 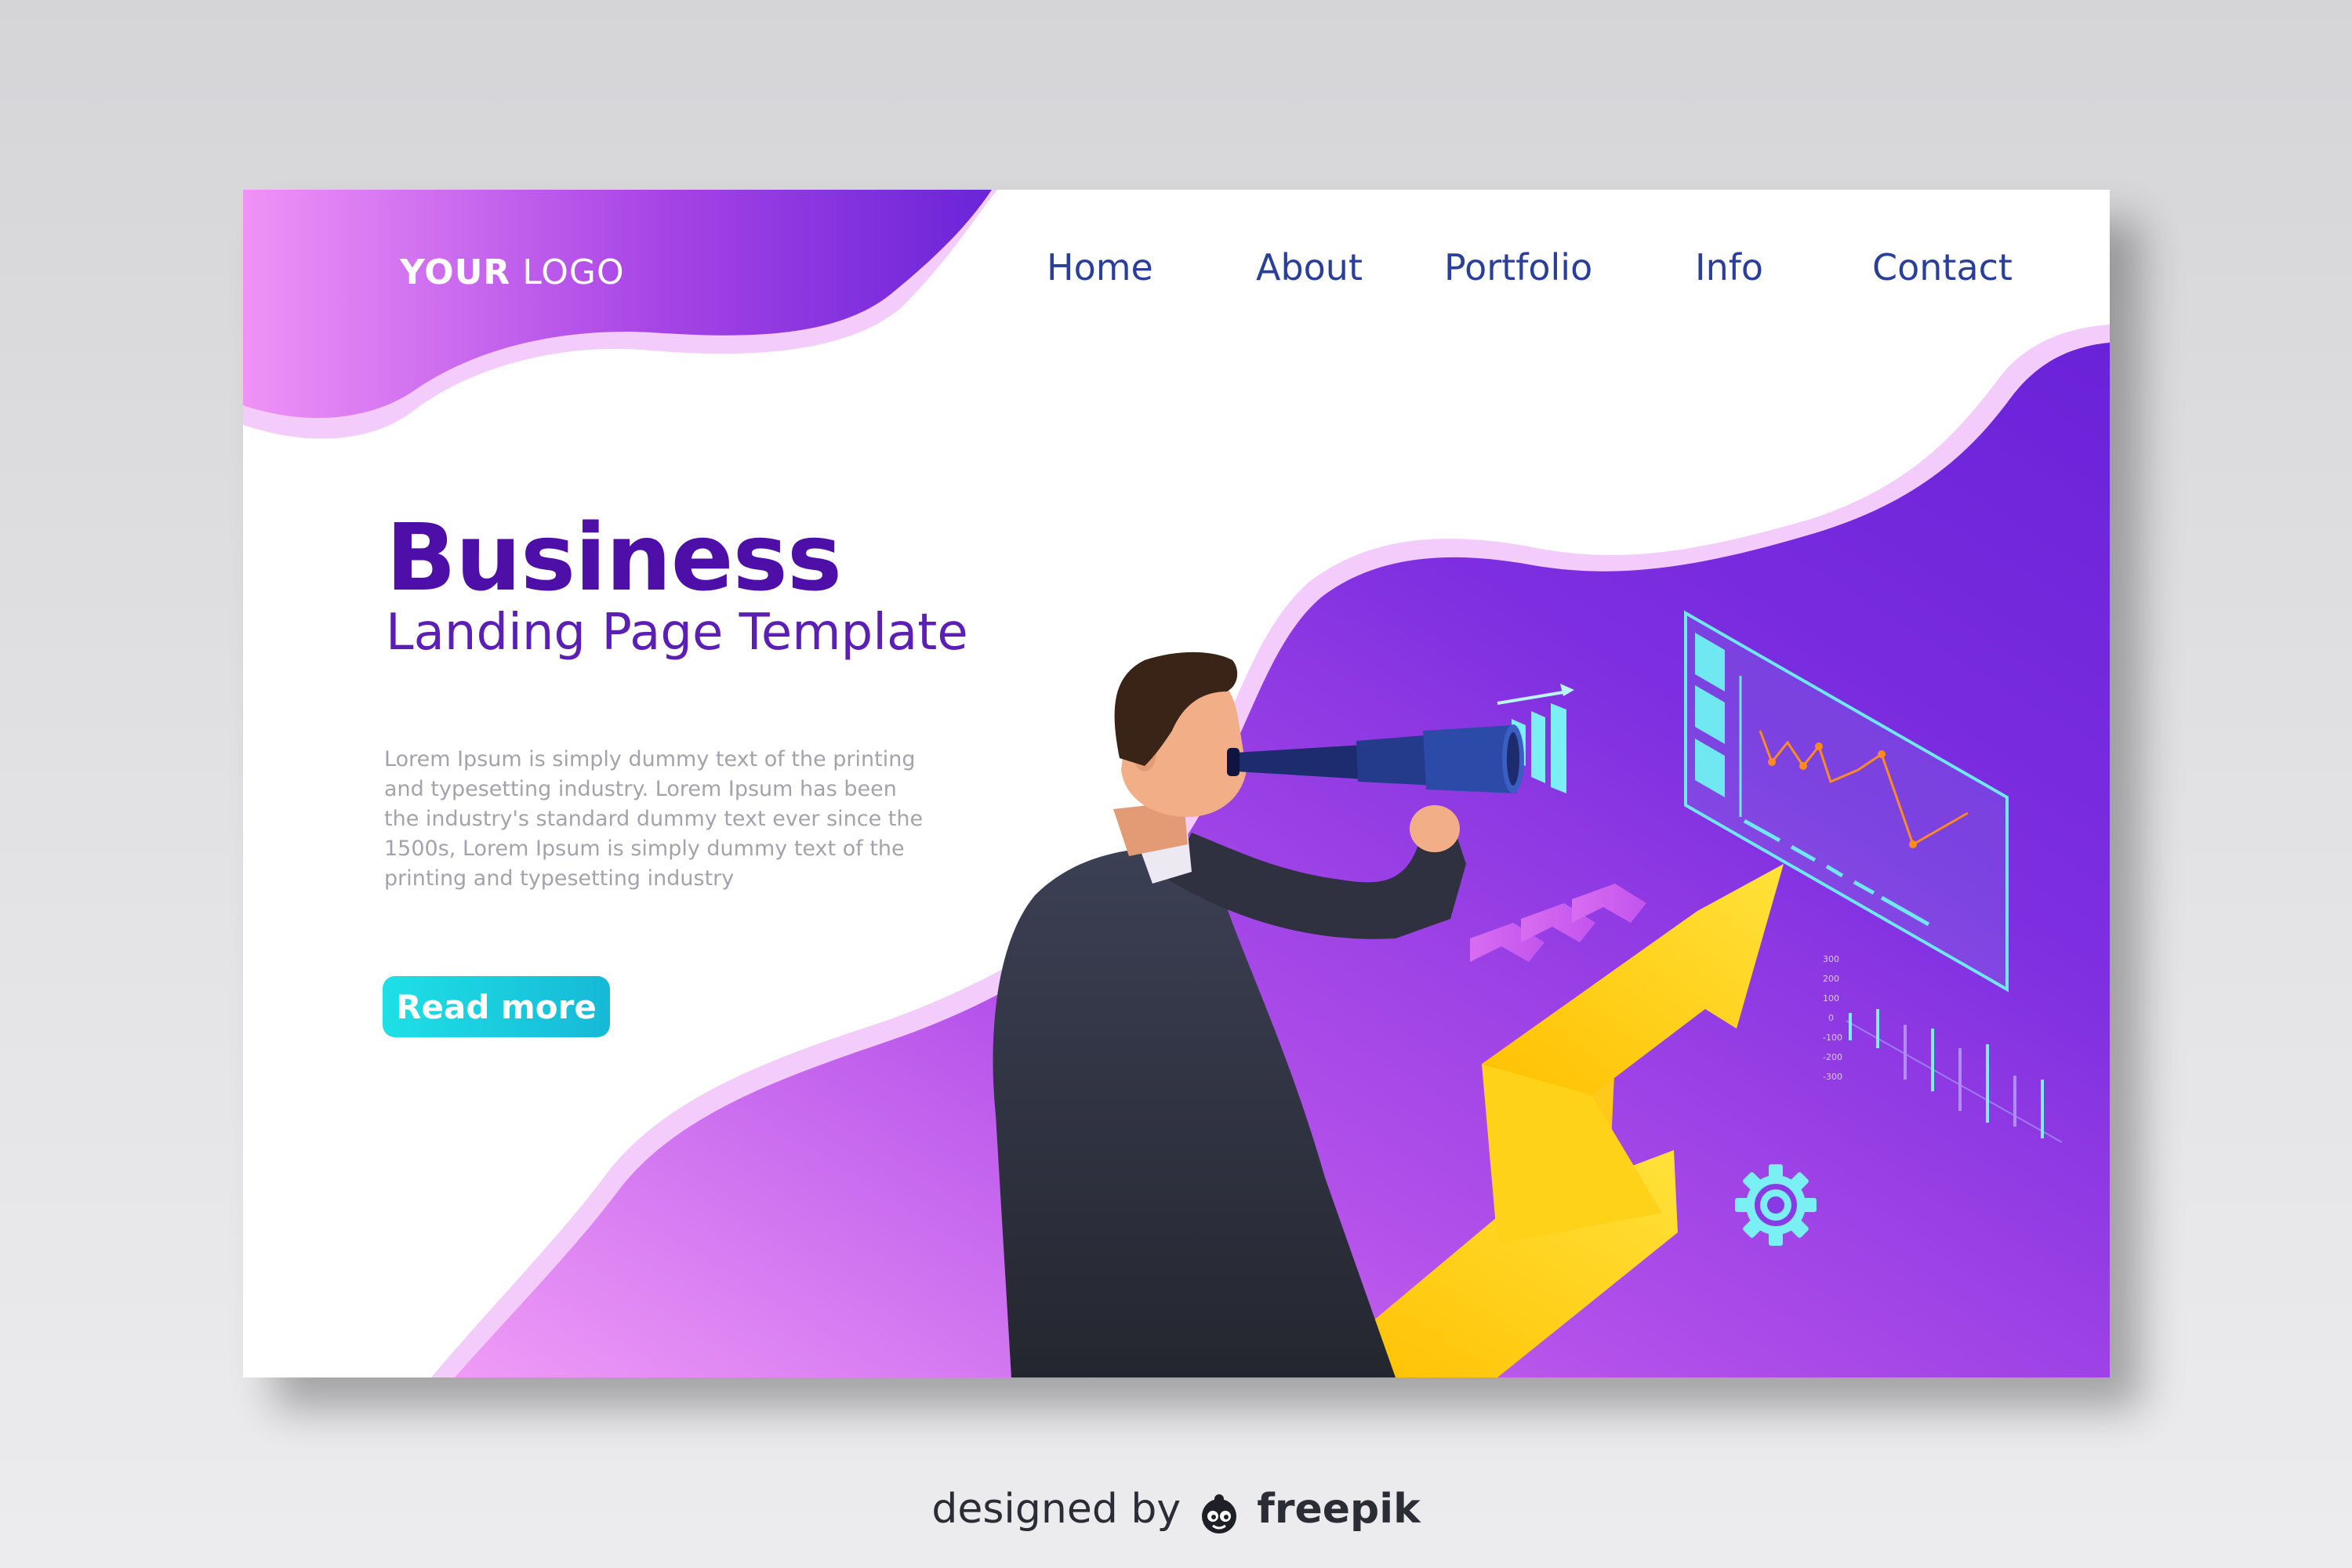 I want to click on axis-tick-label: -200, so click(x=1832, y=1057).